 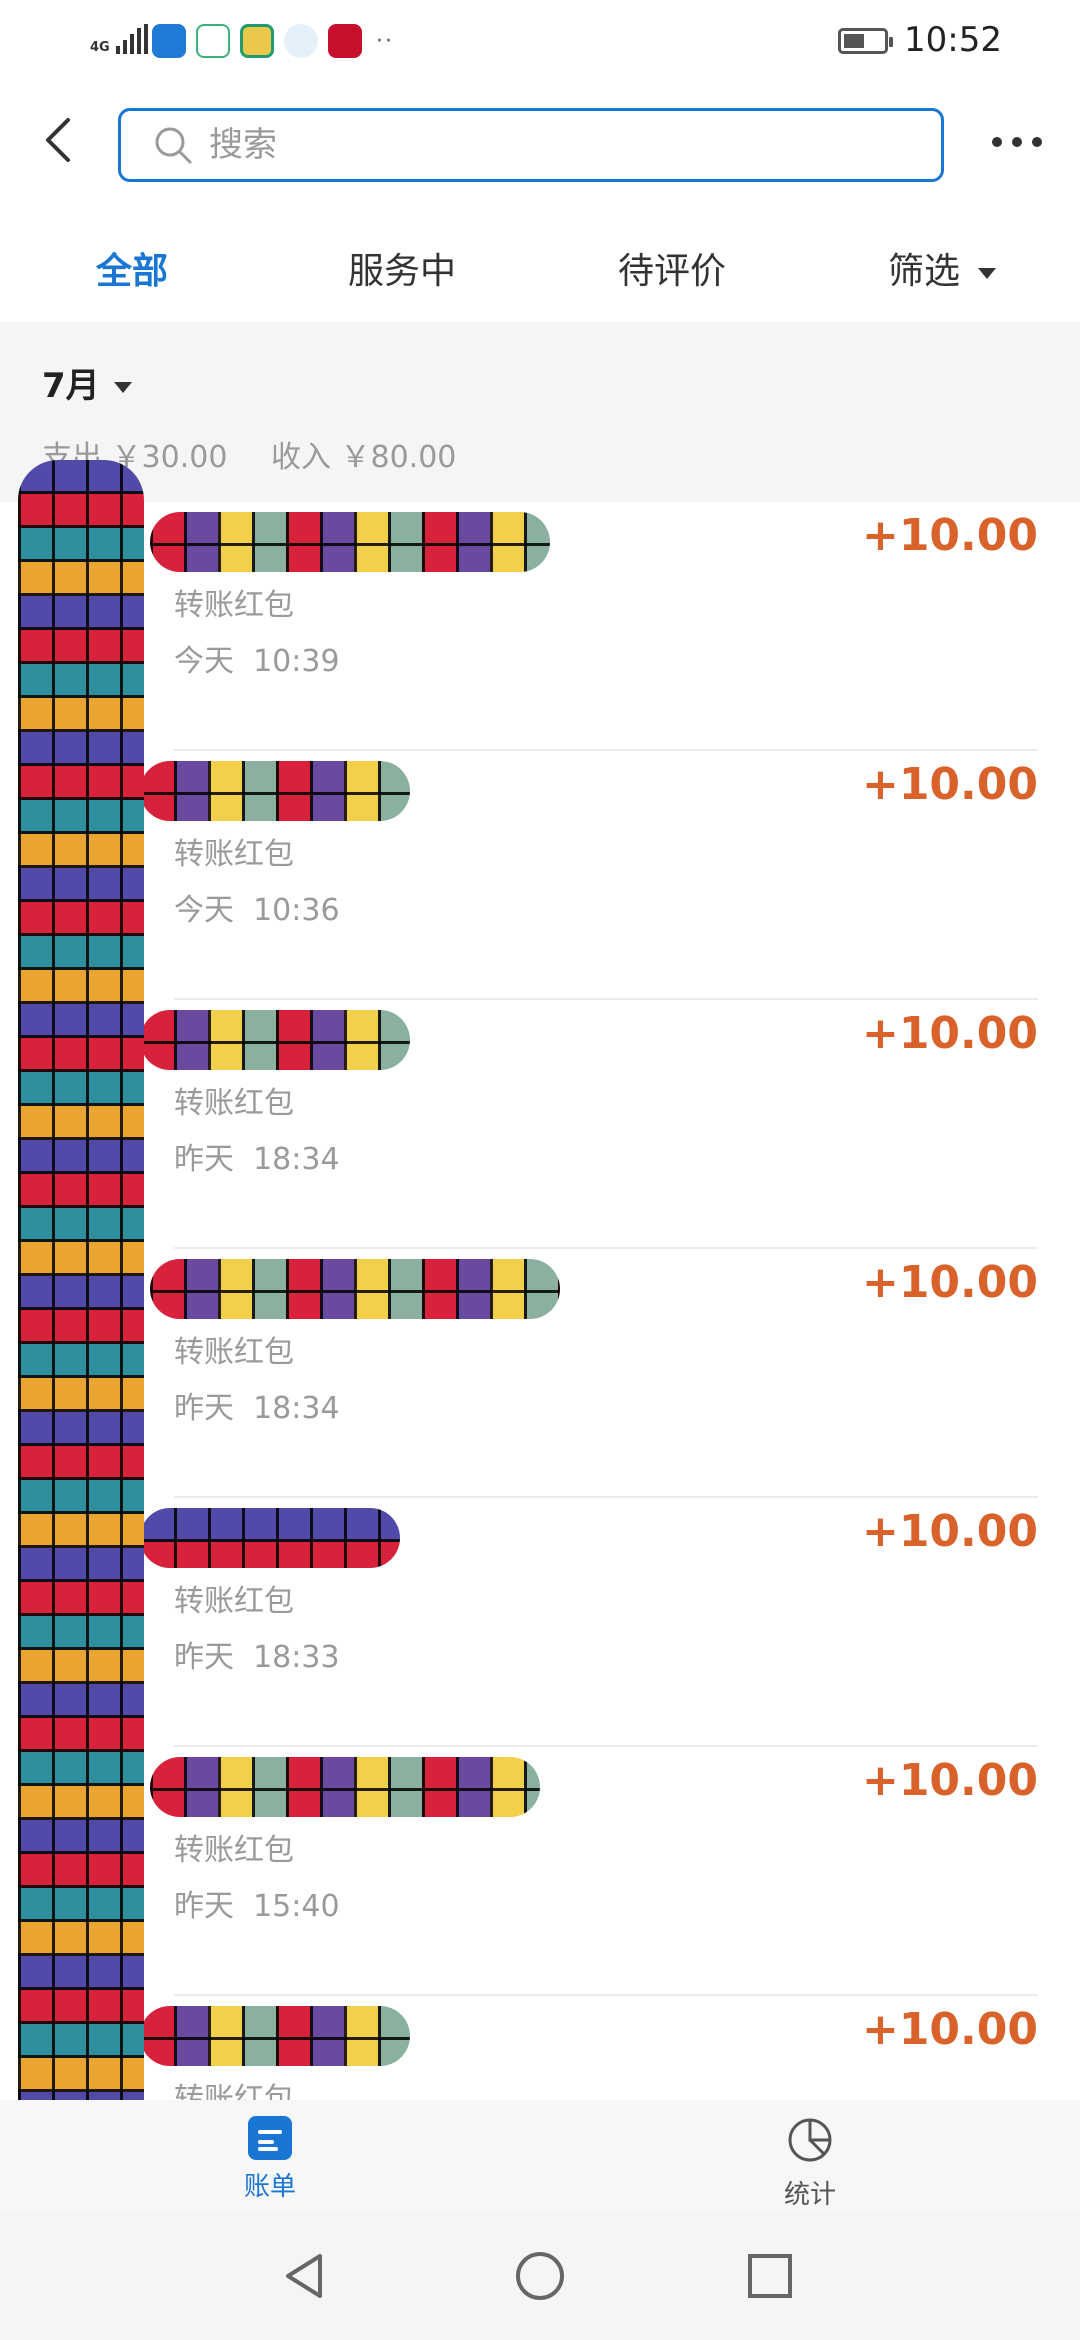 What do you see at coordinates (100, 47) in the screenshot?
I see `network-type-label: 4G` at bounding box center [100, 47].